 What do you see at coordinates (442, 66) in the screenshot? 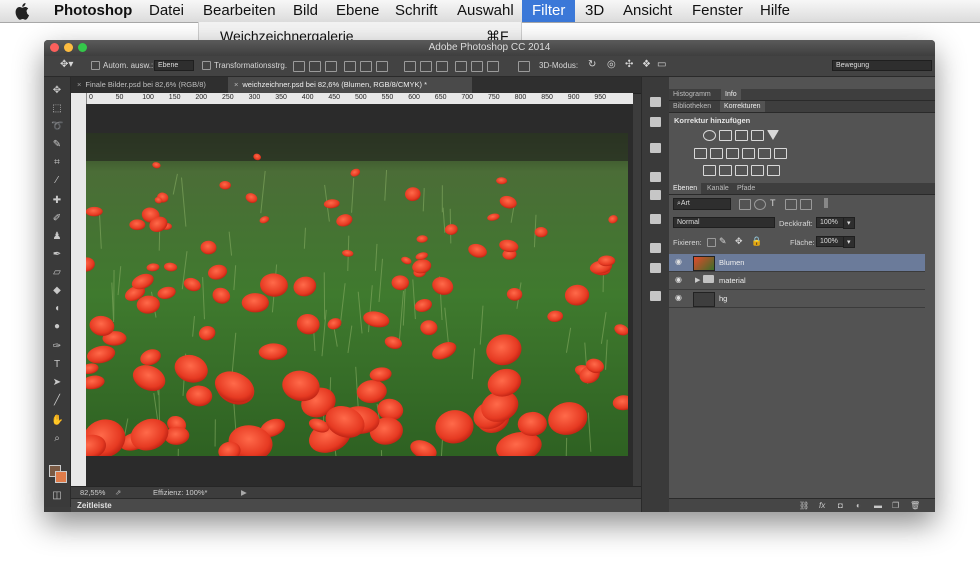
I see `distribute-bottom-icon` at bounding box center [442, 66].